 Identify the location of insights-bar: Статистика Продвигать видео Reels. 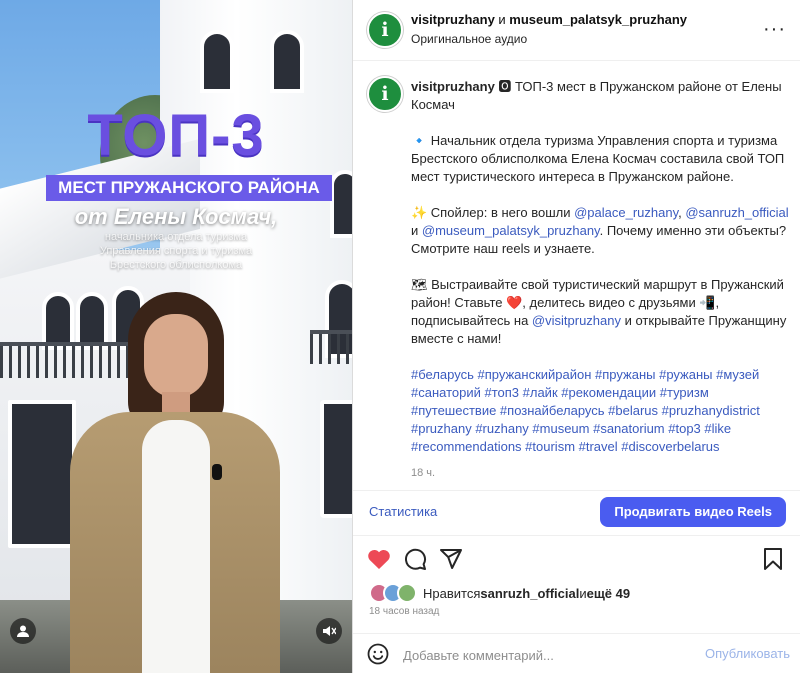
(576, 513).